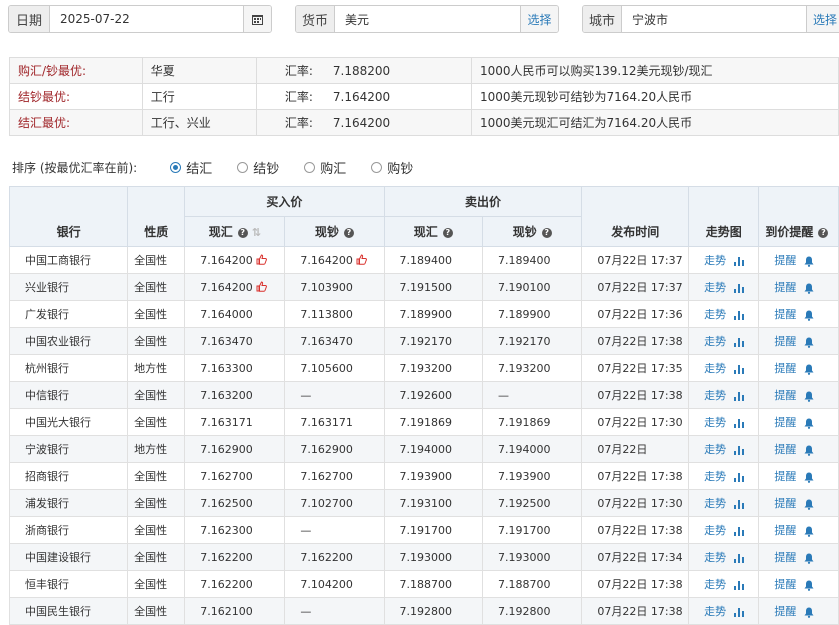 This screenshot has width=839, height=625. Describe the element at coordinates (256, 232) in the screenshot. I see `sort-desc-icon: ⇅` at that location.